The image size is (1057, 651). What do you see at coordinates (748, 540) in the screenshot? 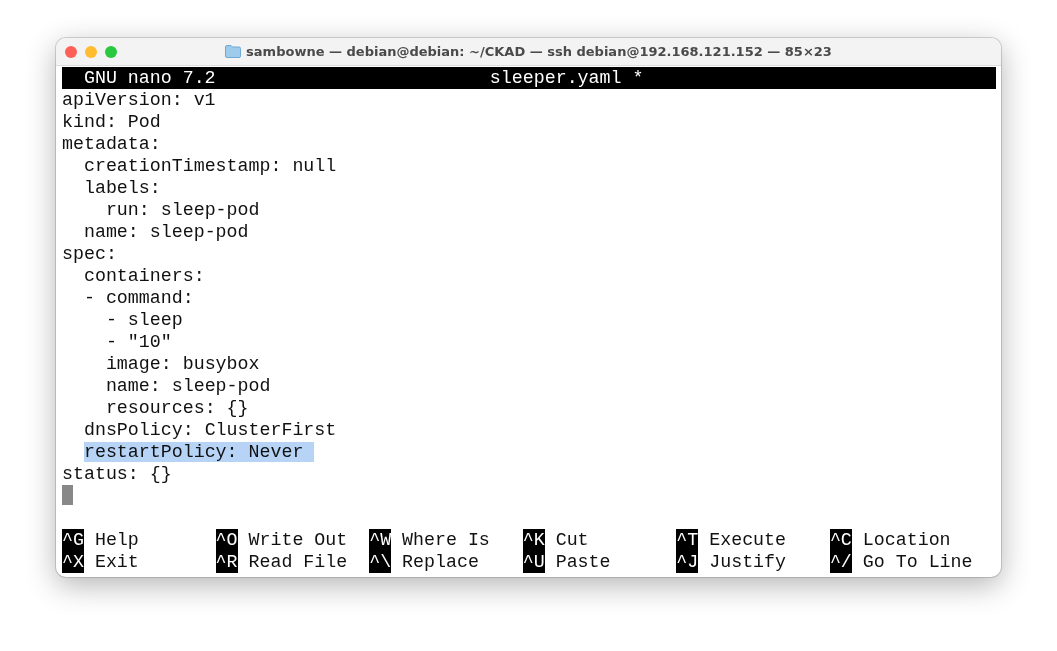
I see `shortcut-label: Execute` at bounding box center [748, 540].